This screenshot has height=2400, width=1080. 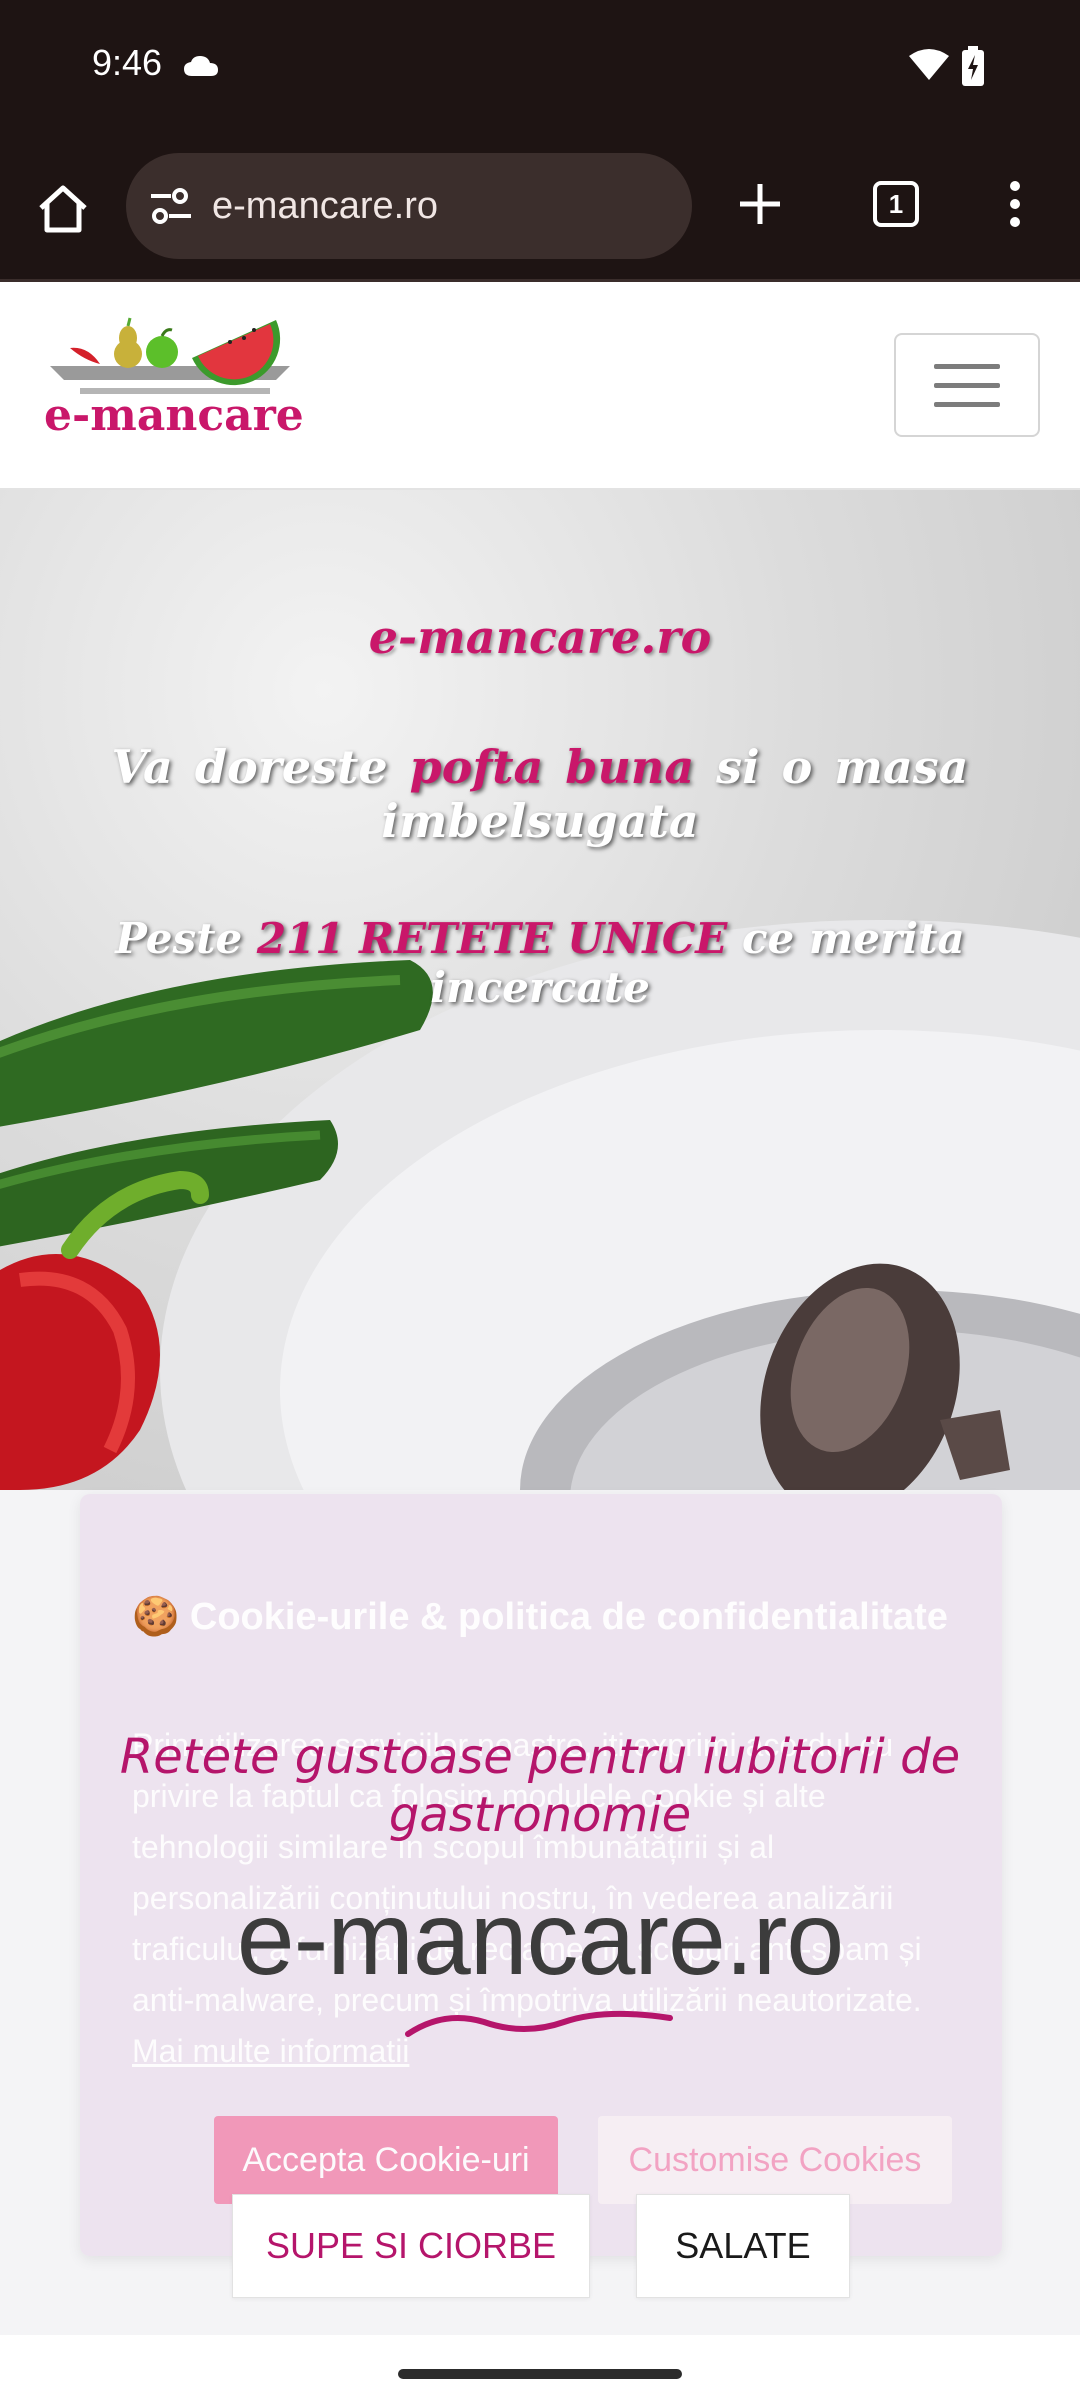 I want to click on hero-title: e-mancare.ro, so click(x=540, y=637).